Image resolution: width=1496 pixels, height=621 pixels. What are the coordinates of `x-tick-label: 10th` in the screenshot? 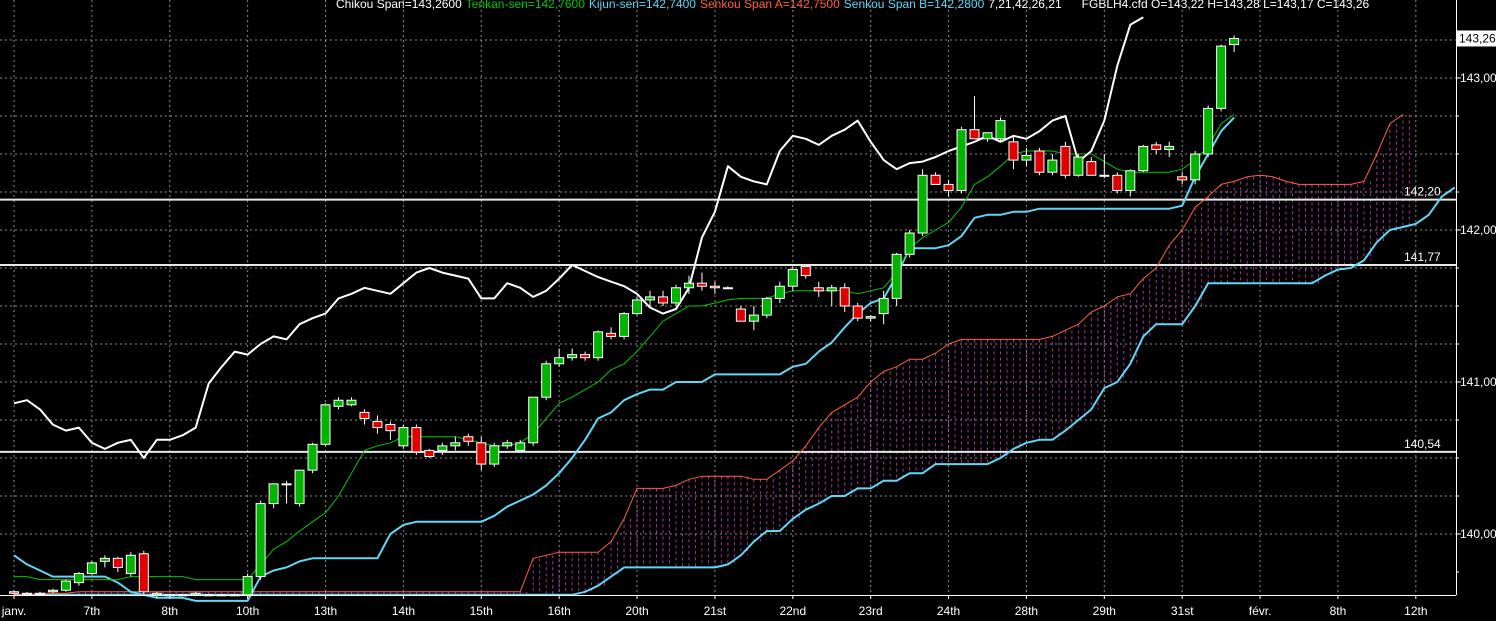 It's located at (247, 611).